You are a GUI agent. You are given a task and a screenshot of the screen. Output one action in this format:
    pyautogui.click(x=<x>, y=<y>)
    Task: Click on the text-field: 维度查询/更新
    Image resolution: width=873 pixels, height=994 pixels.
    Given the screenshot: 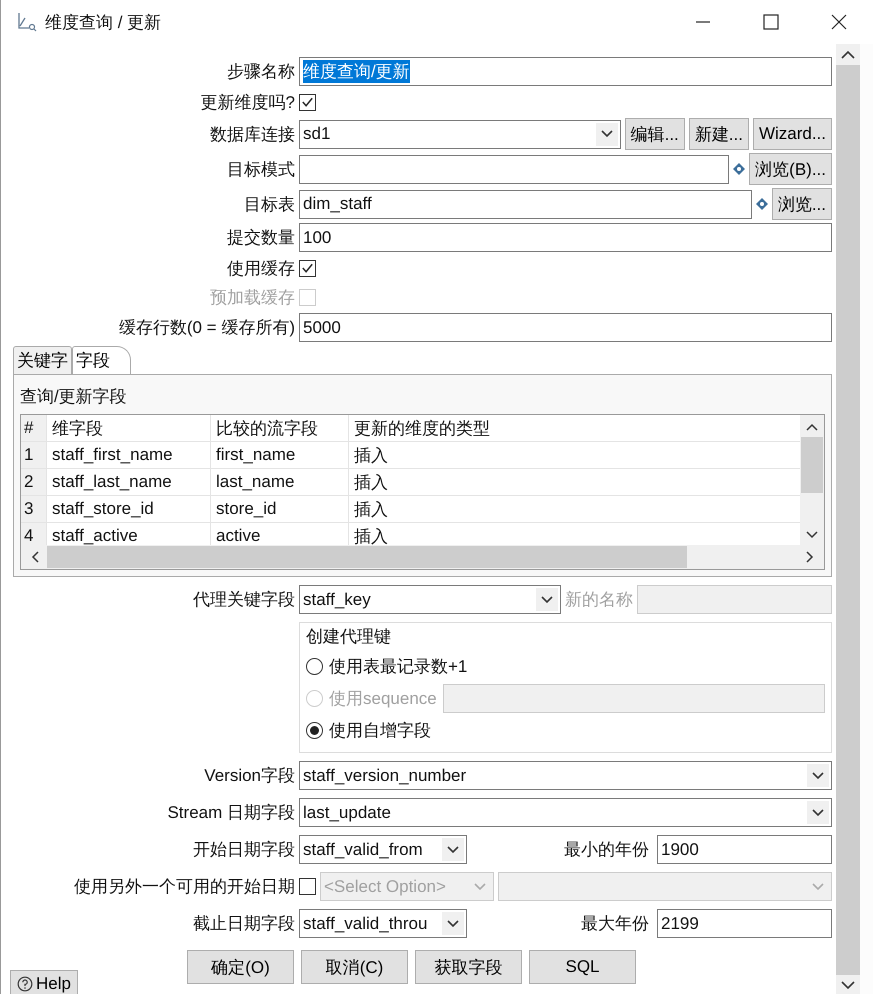 What is the action you would take?
    pyautogui.click(x=565, y=71)
    